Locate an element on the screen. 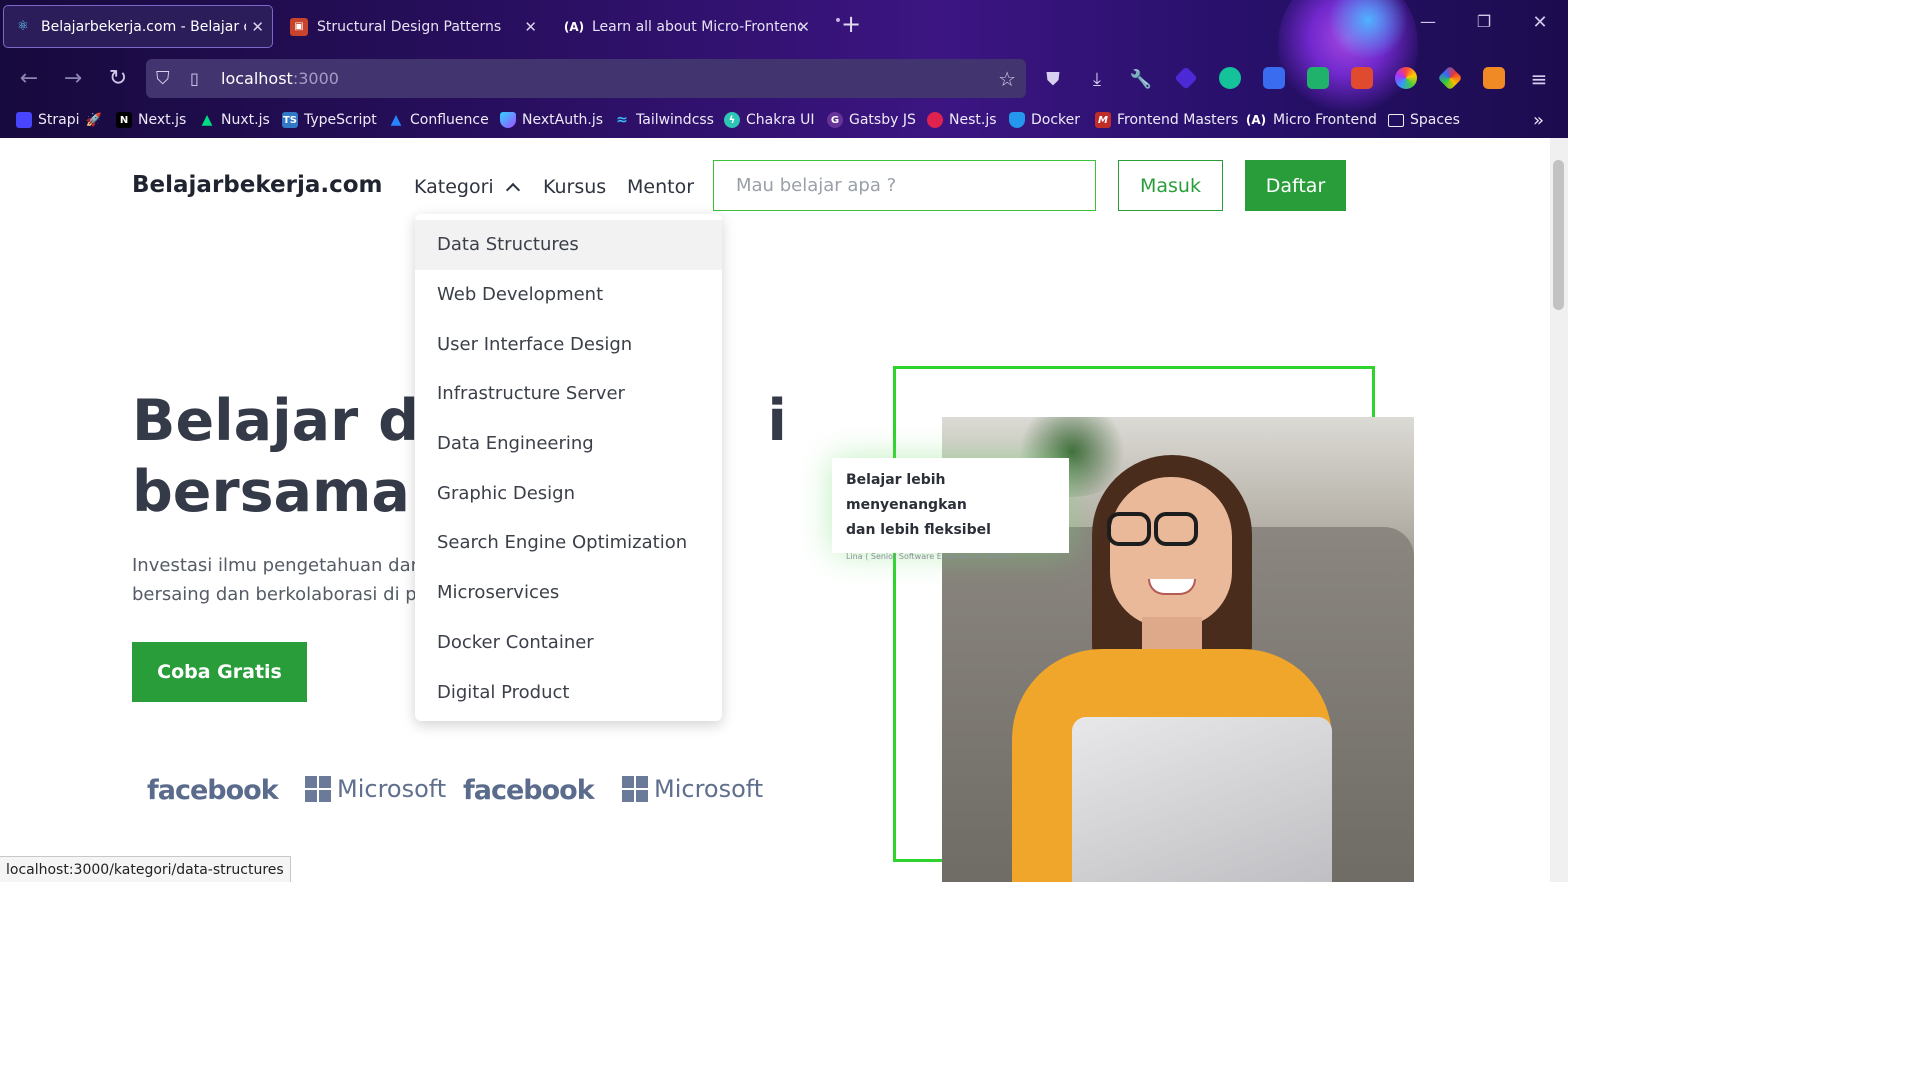  bookmark-label: Spaces is located at coordinates (1435, 120).